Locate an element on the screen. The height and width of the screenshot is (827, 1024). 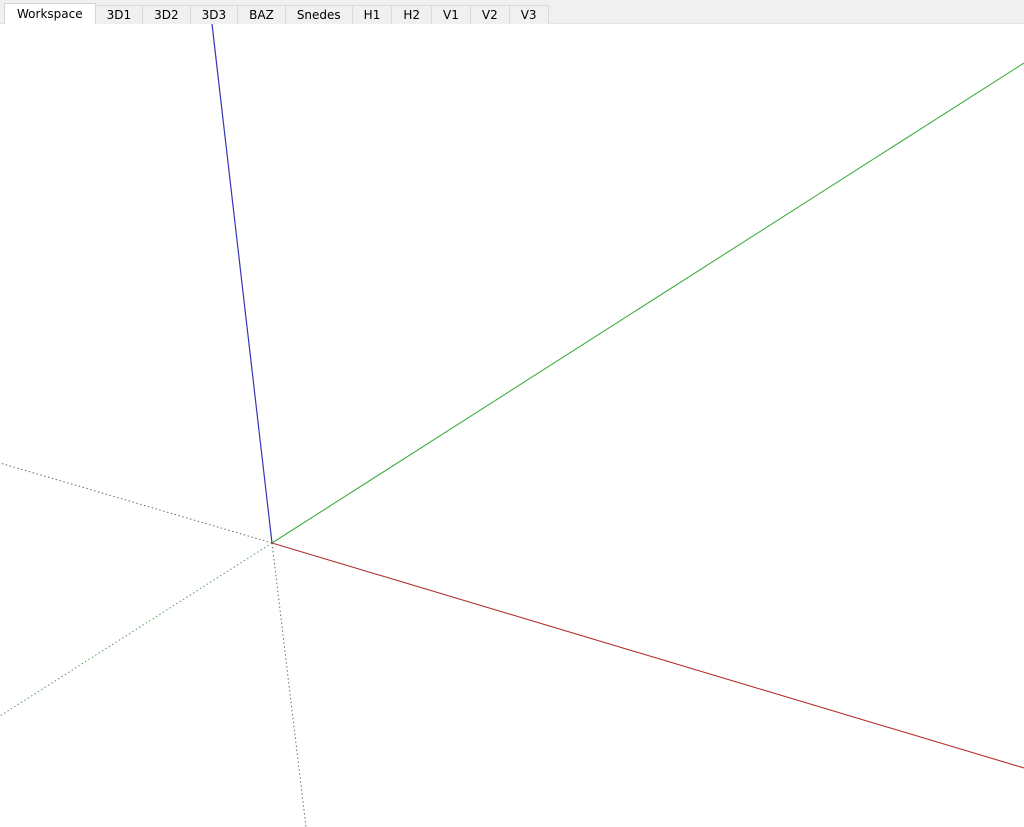
negative-y-axis is located at coordinates (136, 629).